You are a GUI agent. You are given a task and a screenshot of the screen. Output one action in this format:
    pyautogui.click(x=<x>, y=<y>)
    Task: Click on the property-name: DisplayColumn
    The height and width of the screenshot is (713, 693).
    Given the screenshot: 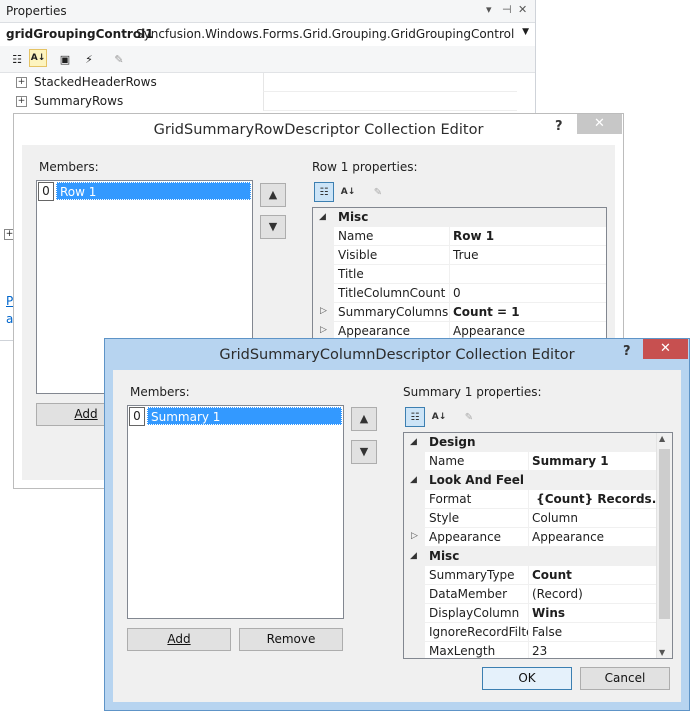 What is the action you would take?
    pyautogui.click(x=477, y=613)
    